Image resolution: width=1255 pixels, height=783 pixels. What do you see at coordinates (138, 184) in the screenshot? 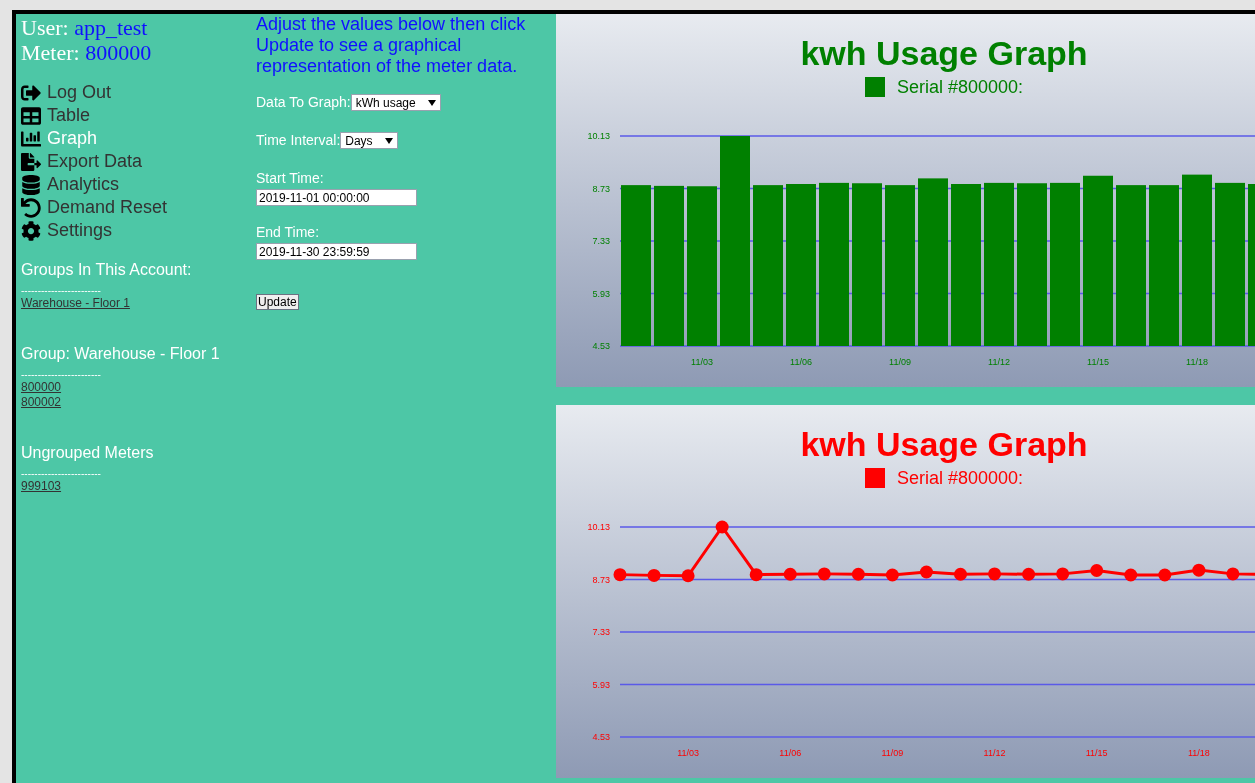
I see `nav-link: Analytics` at bounding box center [138, 184].